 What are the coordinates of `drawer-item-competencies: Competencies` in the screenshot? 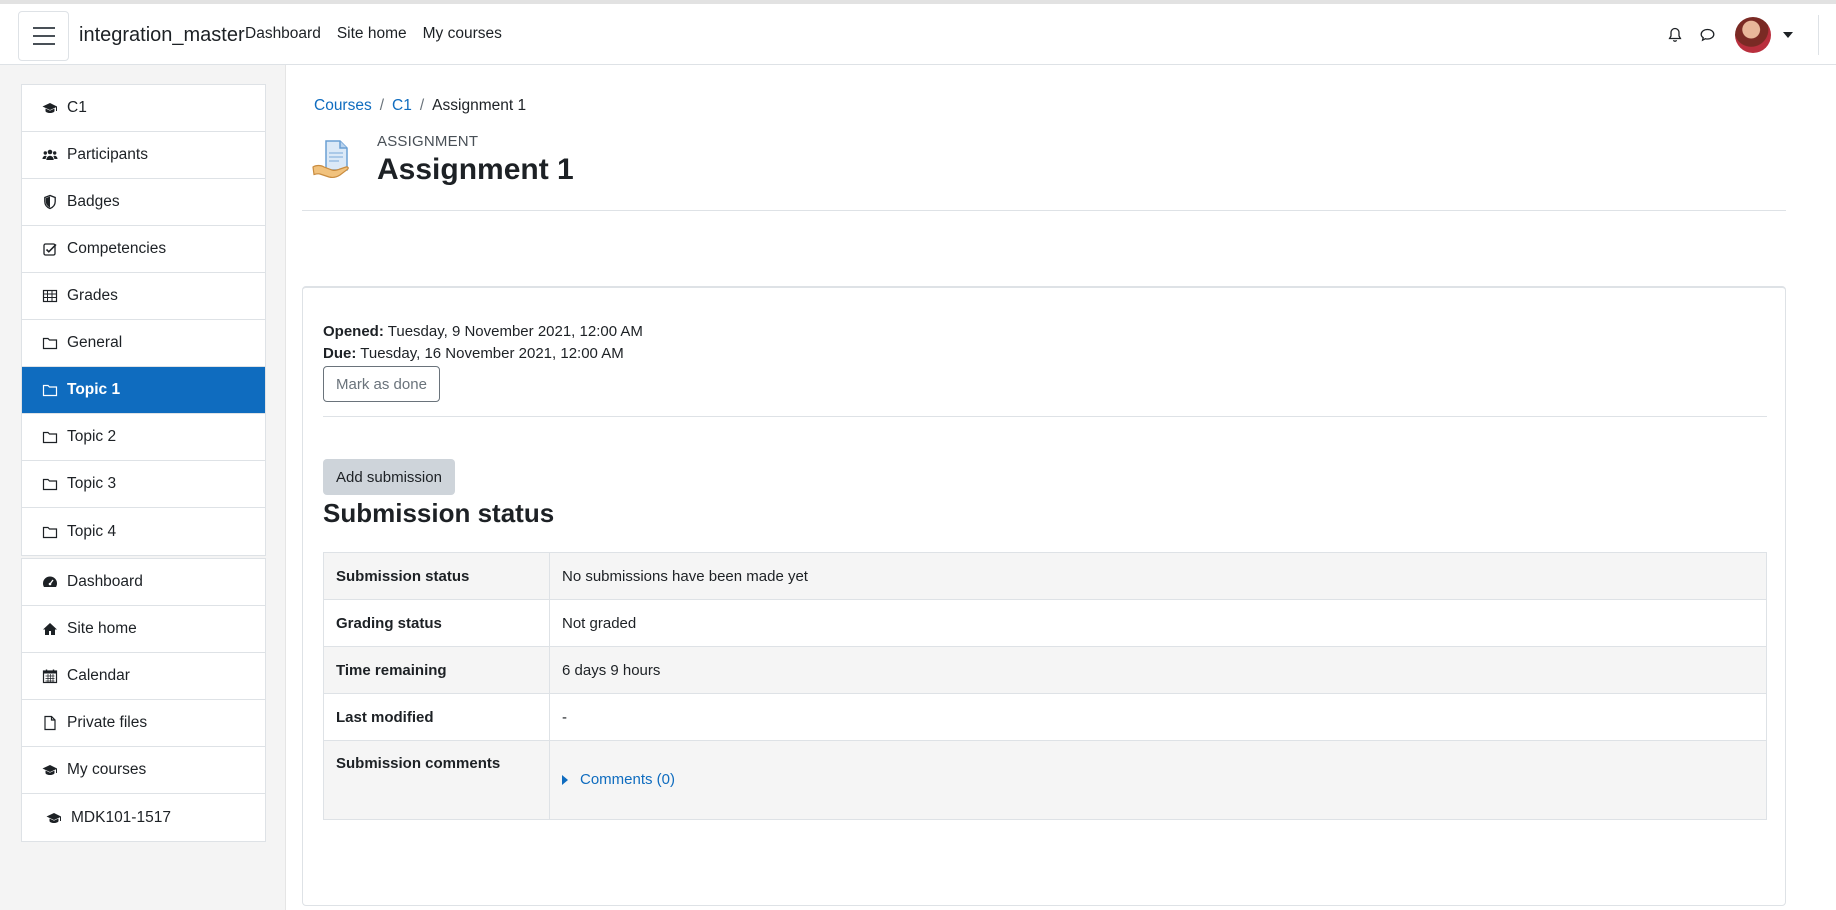 It's located at (143, 249).